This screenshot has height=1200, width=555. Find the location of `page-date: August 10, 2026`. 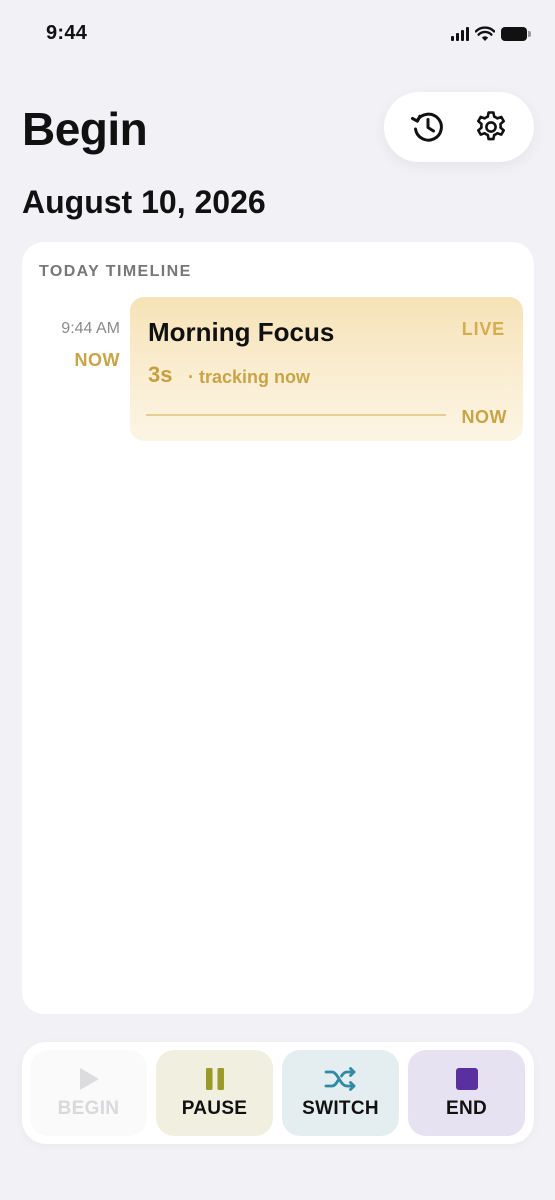

page-date: August 10, 2026 is located at coordinates (144, 202).